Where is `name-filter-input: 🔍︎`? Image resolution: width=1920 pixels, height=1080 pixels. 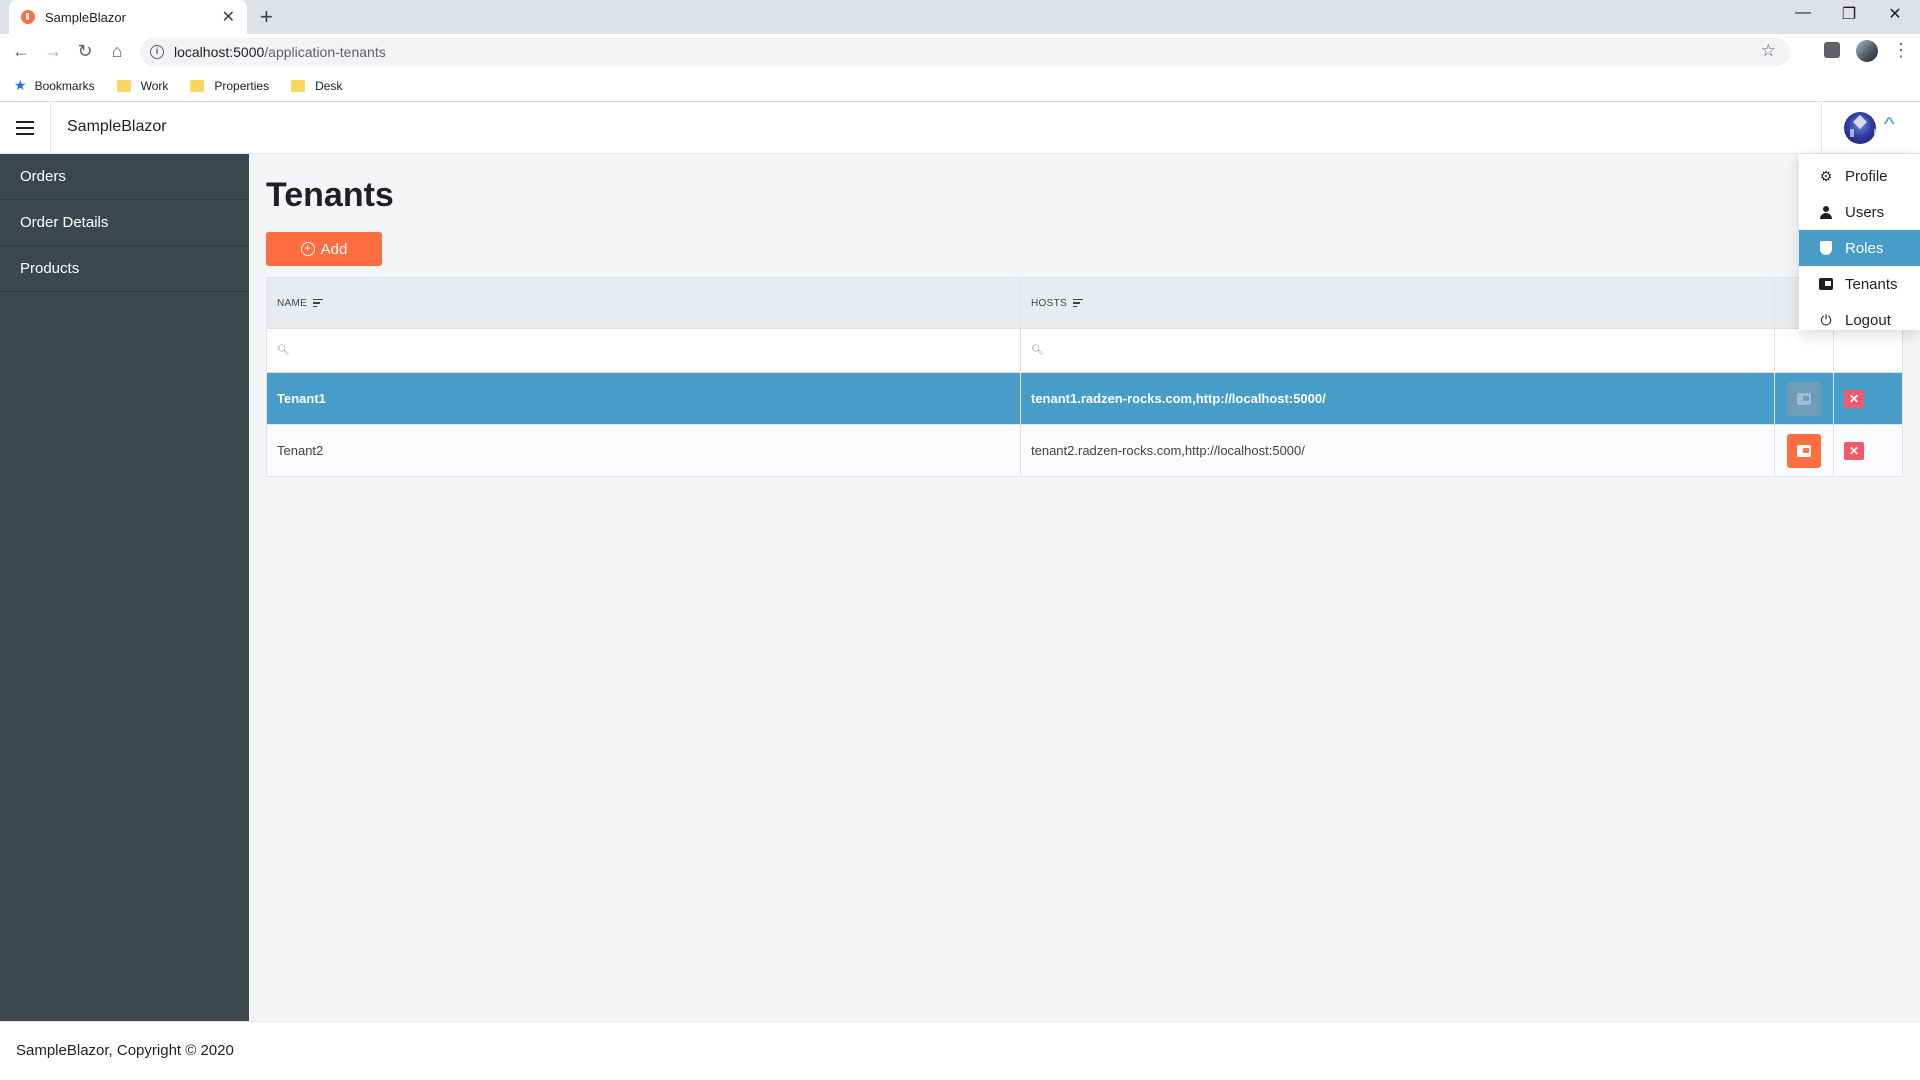
name-filter-input: 🔍︎ is located at coordinates (644, 350).